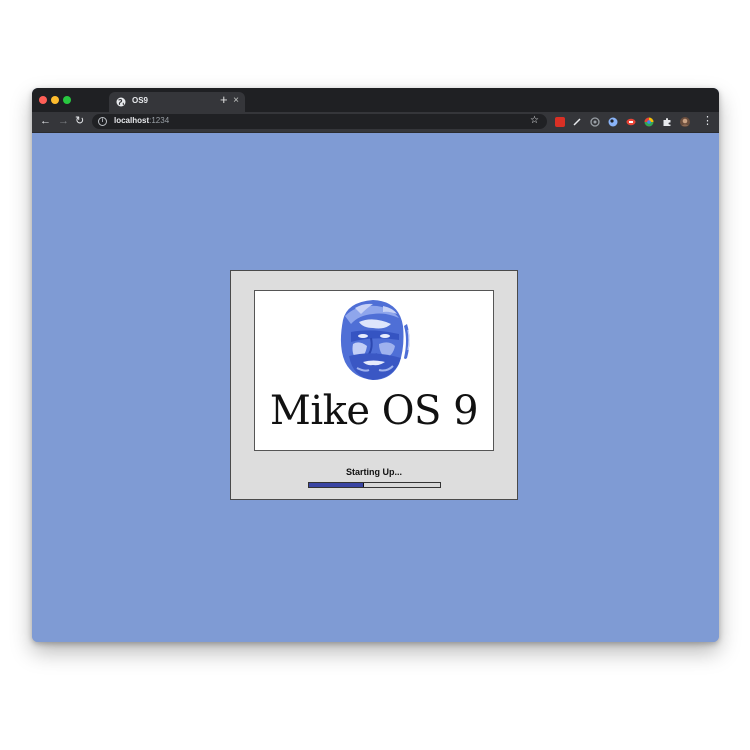 Image resolution: width=750 pixels, height=750 pixels. I want to click on circle-extension-icon, so click(595, 122).